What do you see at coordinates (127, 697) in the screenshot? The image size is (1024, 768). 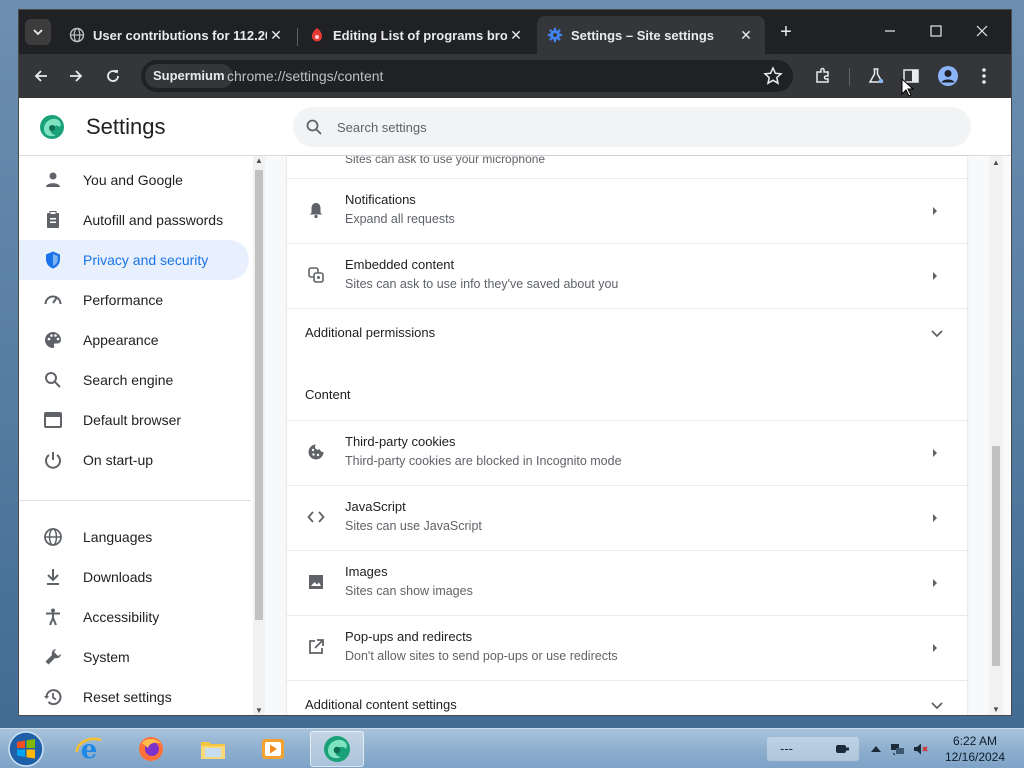 I see `sidebar-item-label: Reset settings` at bounding box center [127, 697].